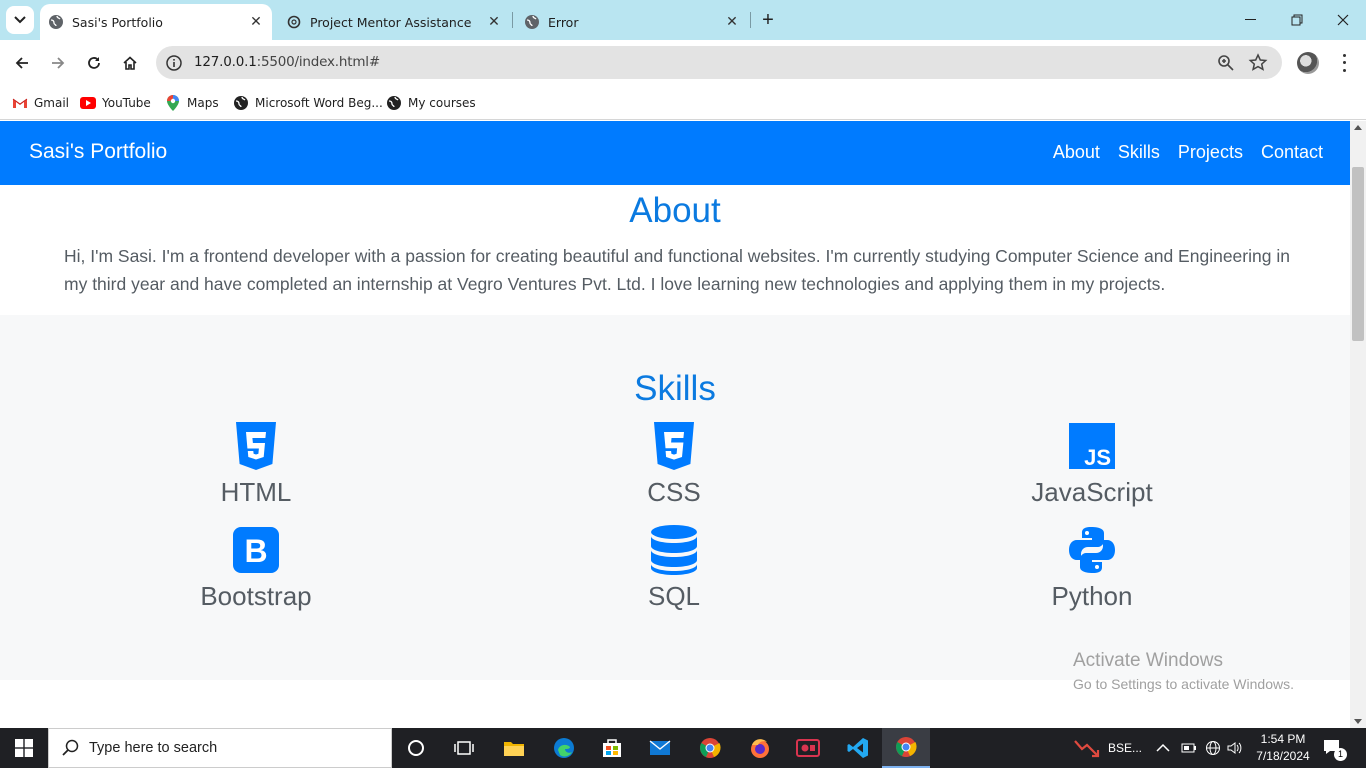 This screenshot has height=768, width=1366. I want to click on firefox-button, so click(760, 748).